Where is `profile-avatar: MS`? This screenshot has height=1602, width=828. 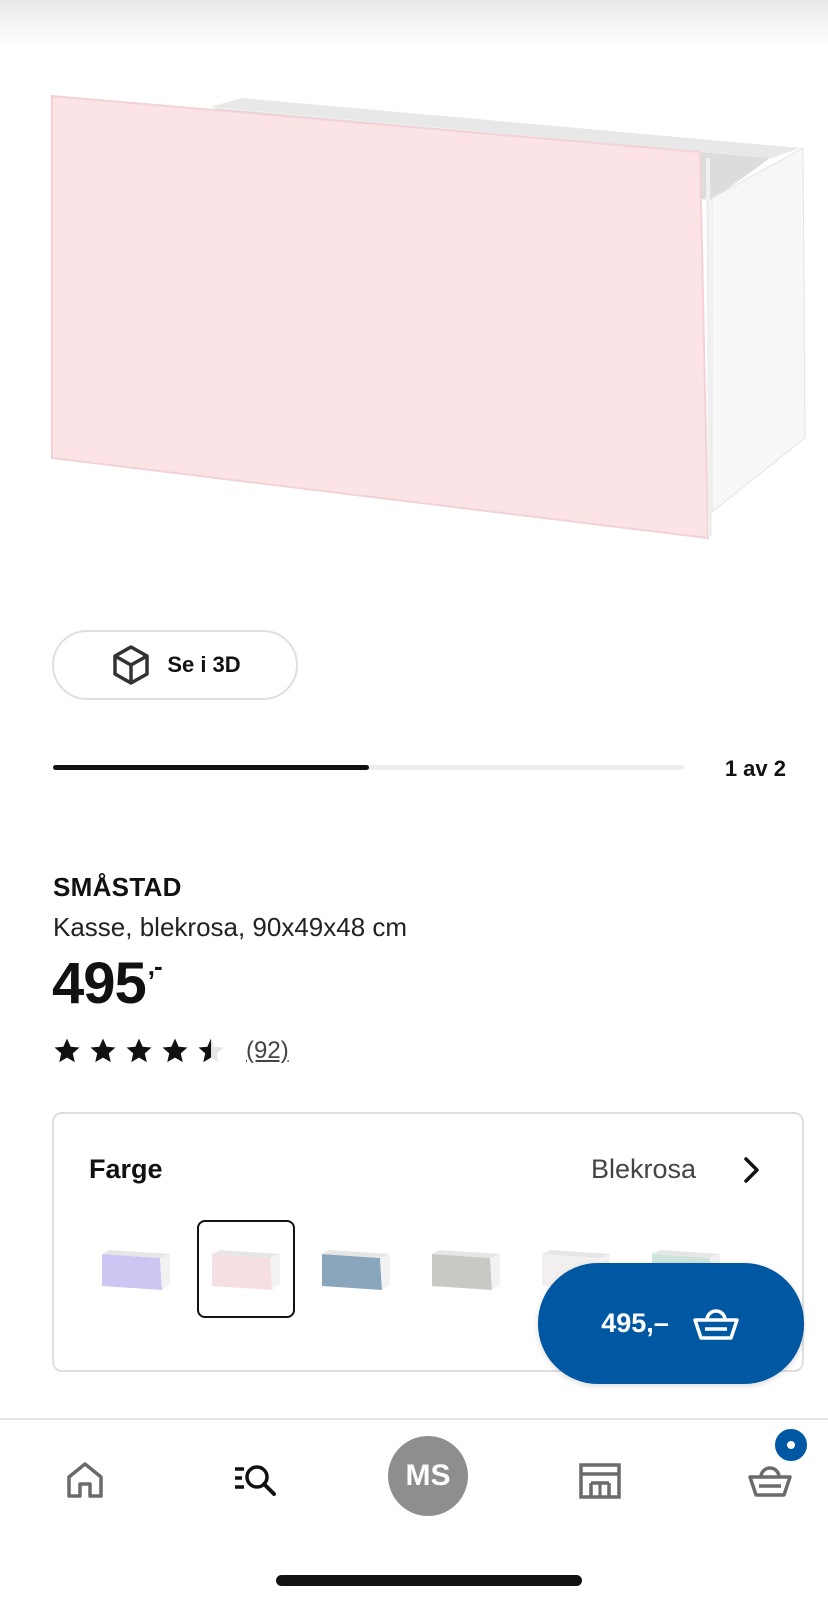
profile-avatar: MS is located at coordinates (428, 1476).